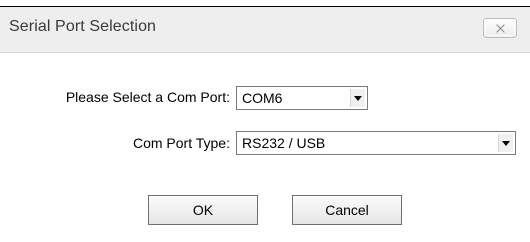 This screenshot has height=242, width=530. What do you see at coordinates (284, 143) in the screenshot?
I see `com-port-type-selected-value: RS232 / USB` at bounding box center [284, 143].